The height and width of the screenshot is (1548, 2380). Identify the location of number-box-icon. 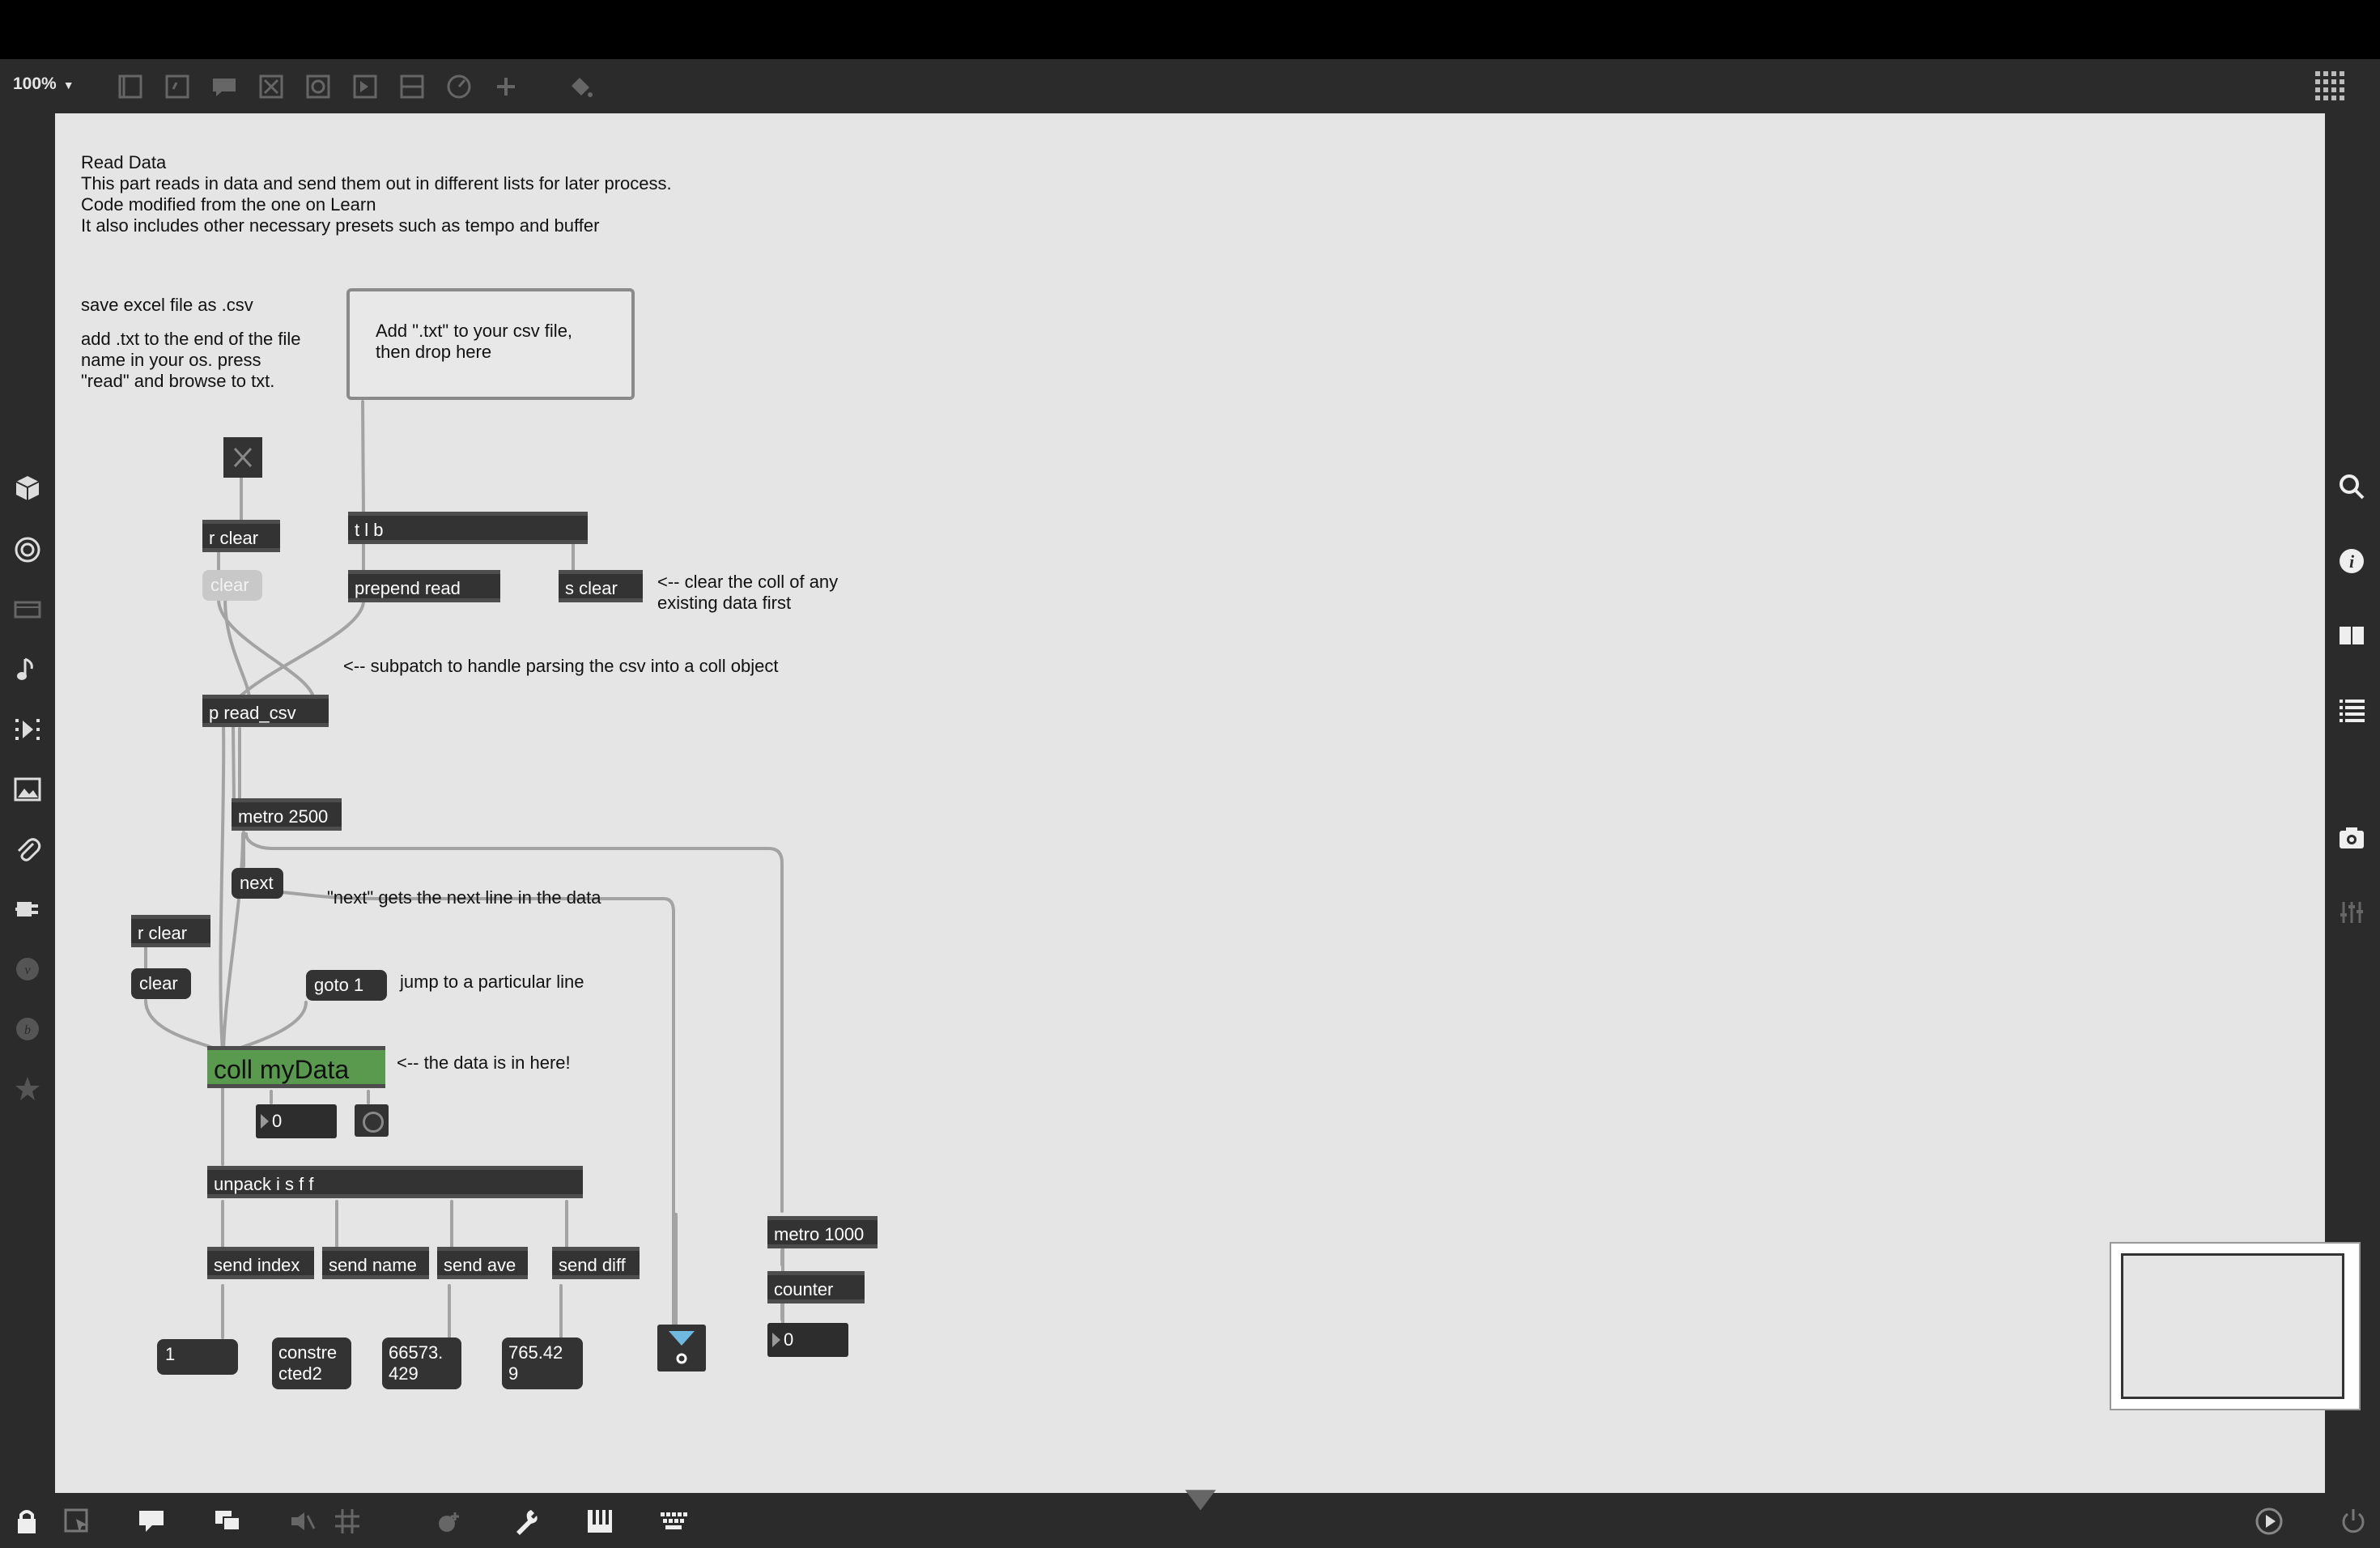
(365, 87).